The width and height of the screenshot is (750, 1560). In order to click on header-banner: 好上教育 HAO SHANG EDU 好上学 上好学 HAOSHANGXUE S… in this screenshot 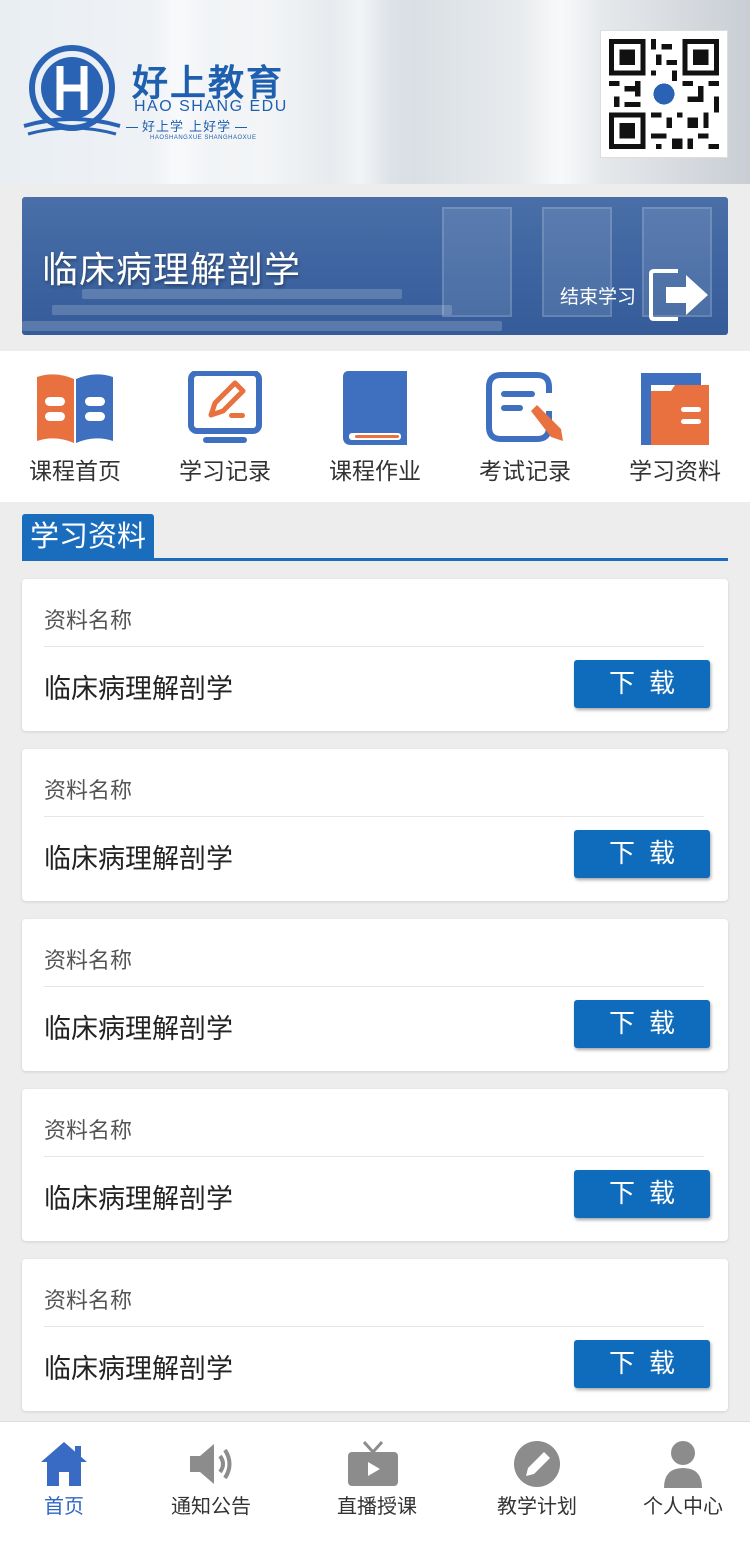, I will do `click(375, 92)`.